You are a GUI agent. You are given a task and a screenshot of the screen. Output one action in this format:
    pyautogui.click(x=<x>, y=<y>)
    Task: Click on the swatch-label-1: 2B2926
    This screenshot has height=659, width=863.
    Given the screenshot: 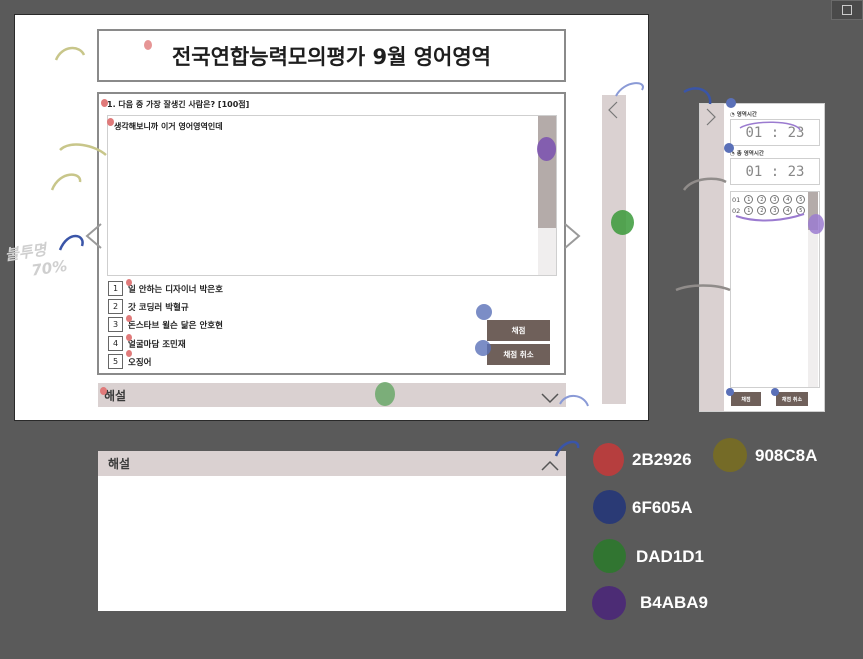 What is the action you would take?
    pyautogui.click(x=662, y=459)
    